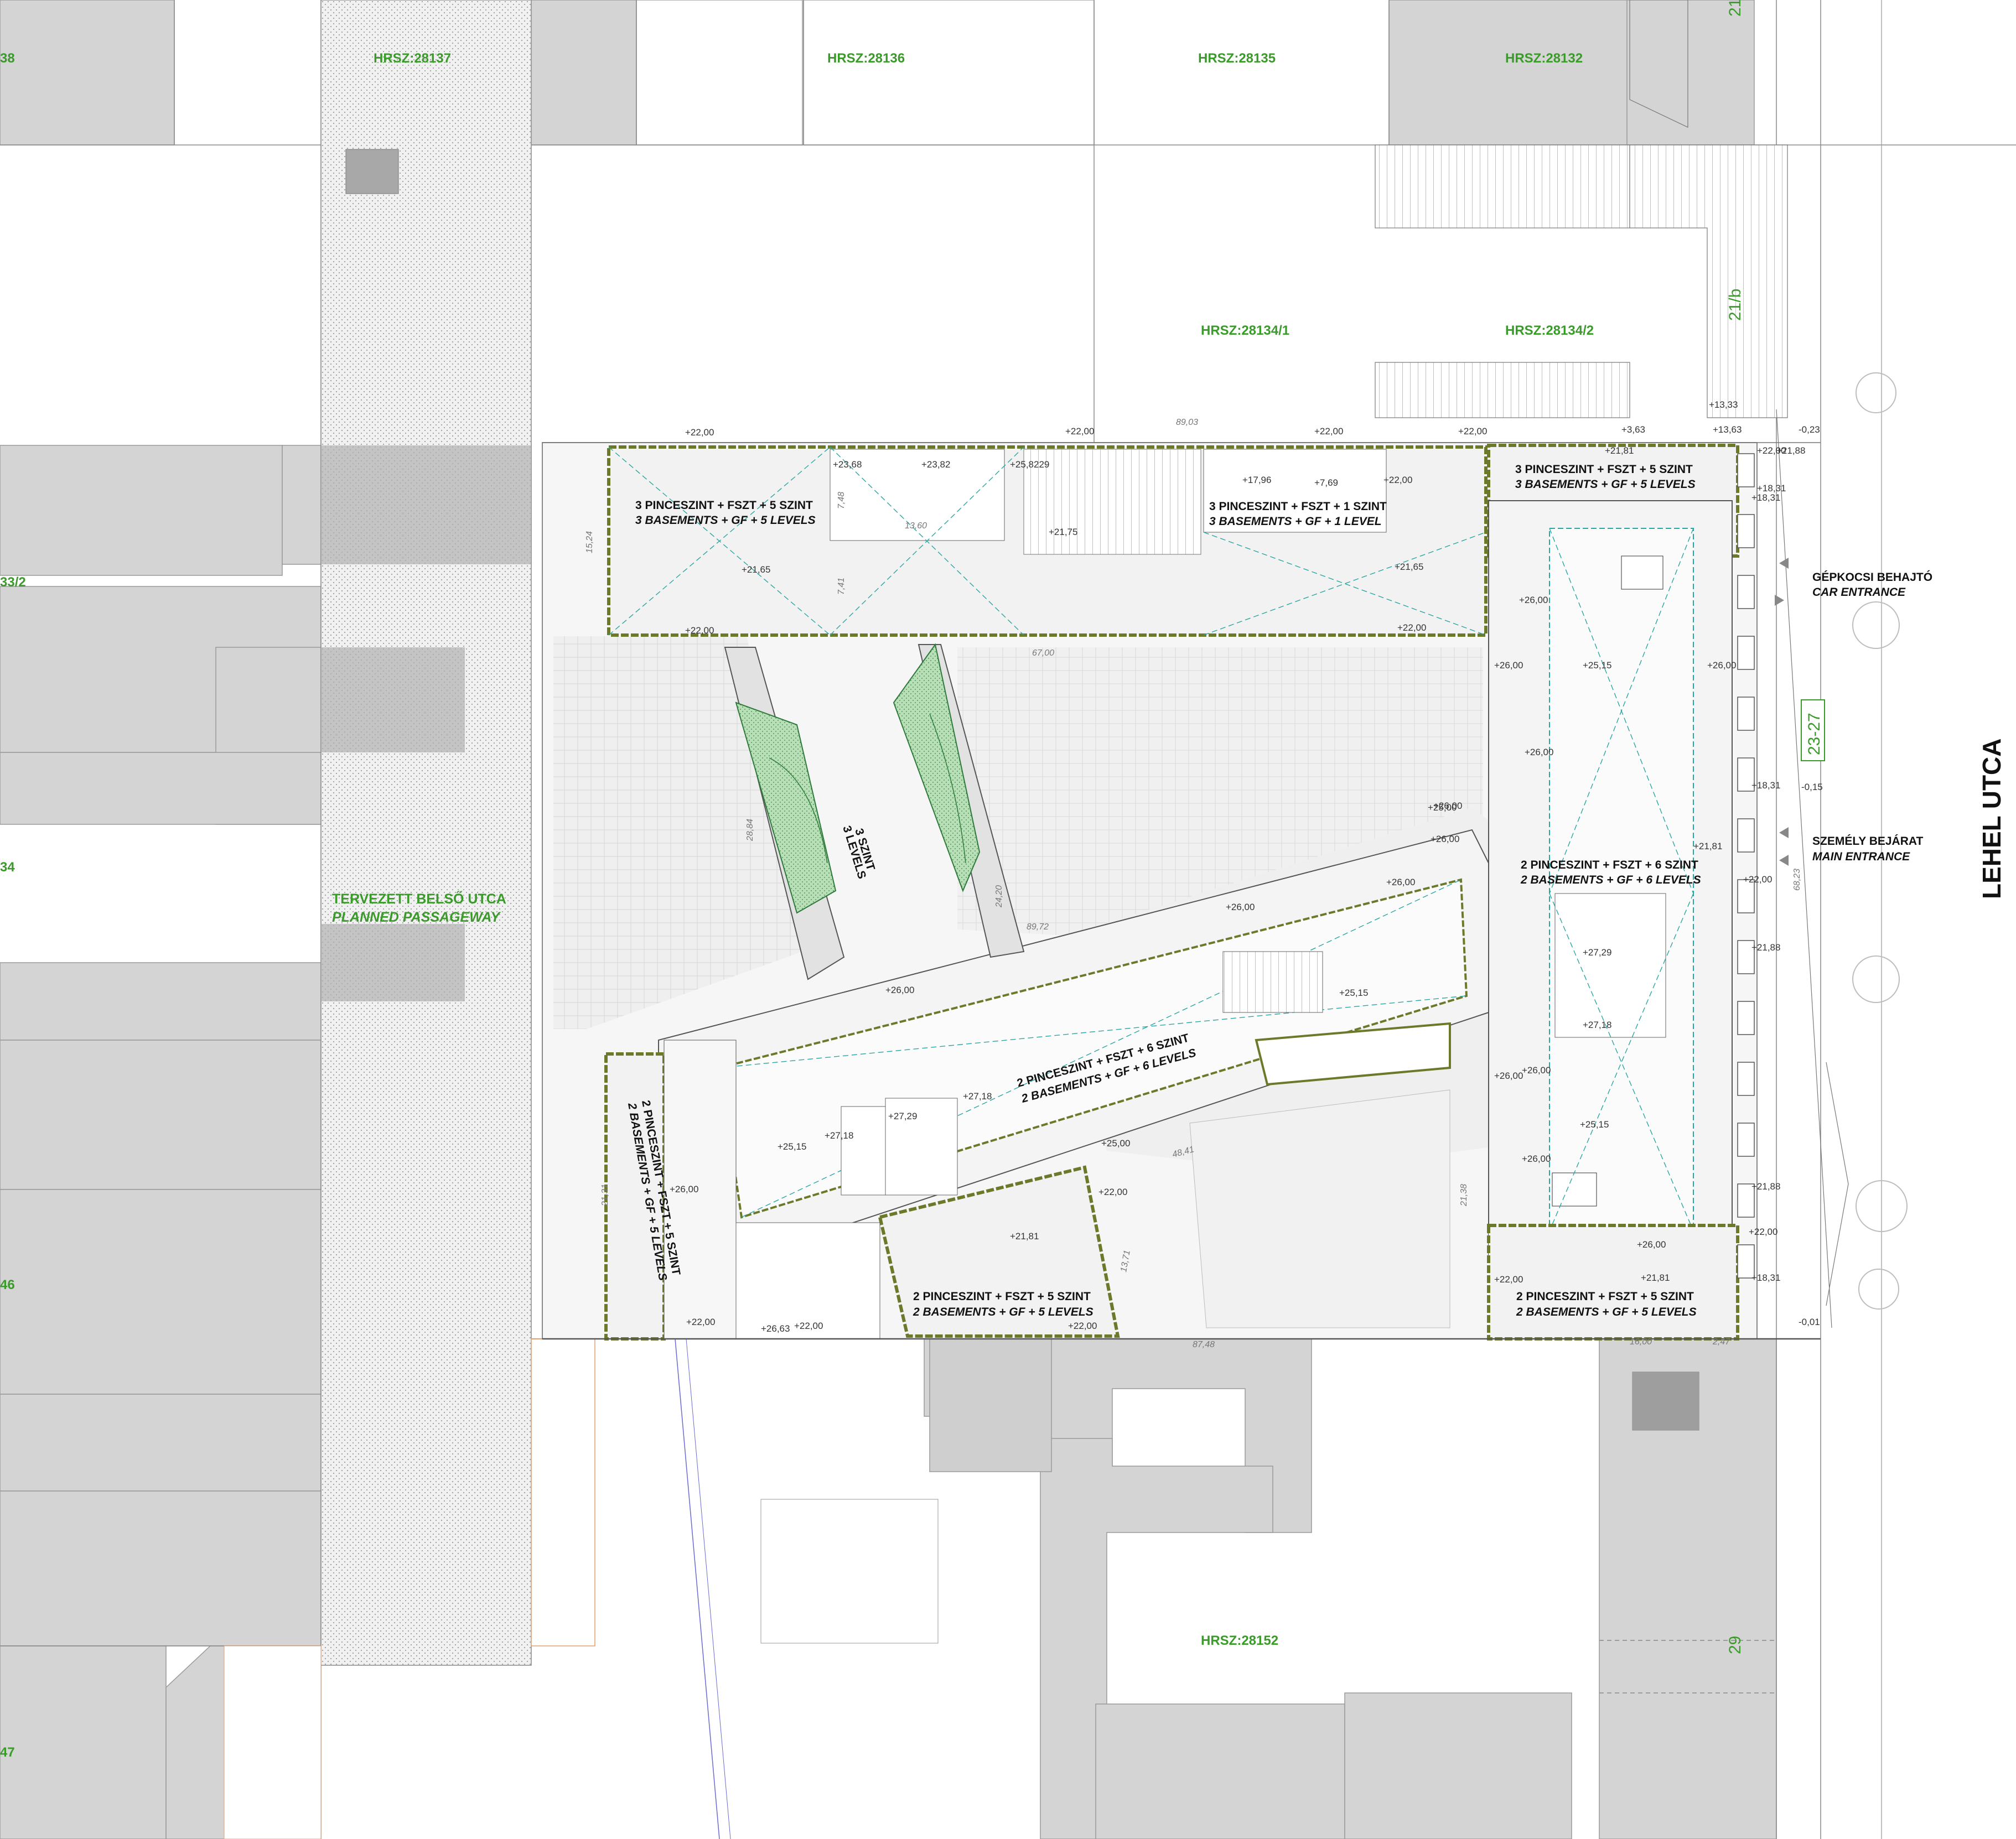 This screenshot has width=2016, height=1839. I want to click on dimension-label: 2,47, so click(1721, 1342).